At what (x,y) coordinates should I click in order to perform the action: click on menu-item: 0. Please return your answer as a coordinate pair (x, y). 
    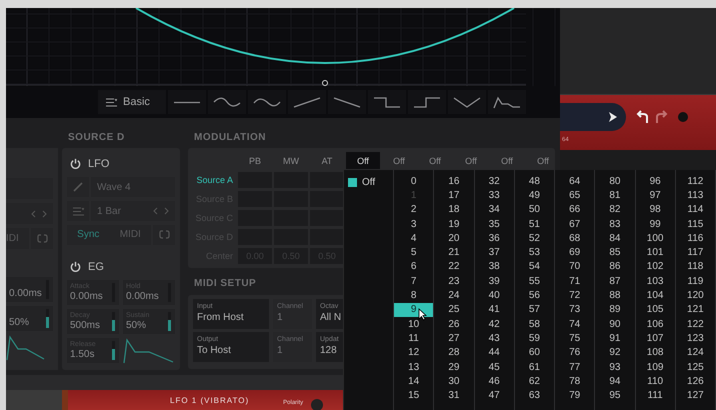
    Looking at the image, I should click on (414, 181).